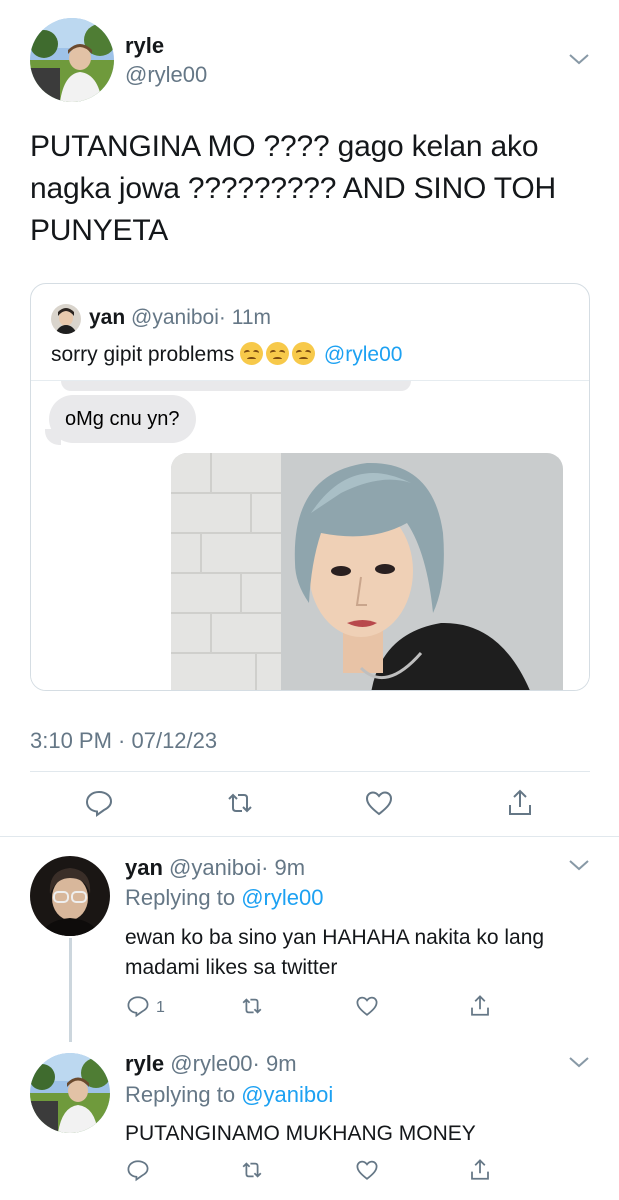 The image size is (619, 1200). I want to click on tweet-timestamp: 3:10 PM · 07/12/23, so click(123, 741).